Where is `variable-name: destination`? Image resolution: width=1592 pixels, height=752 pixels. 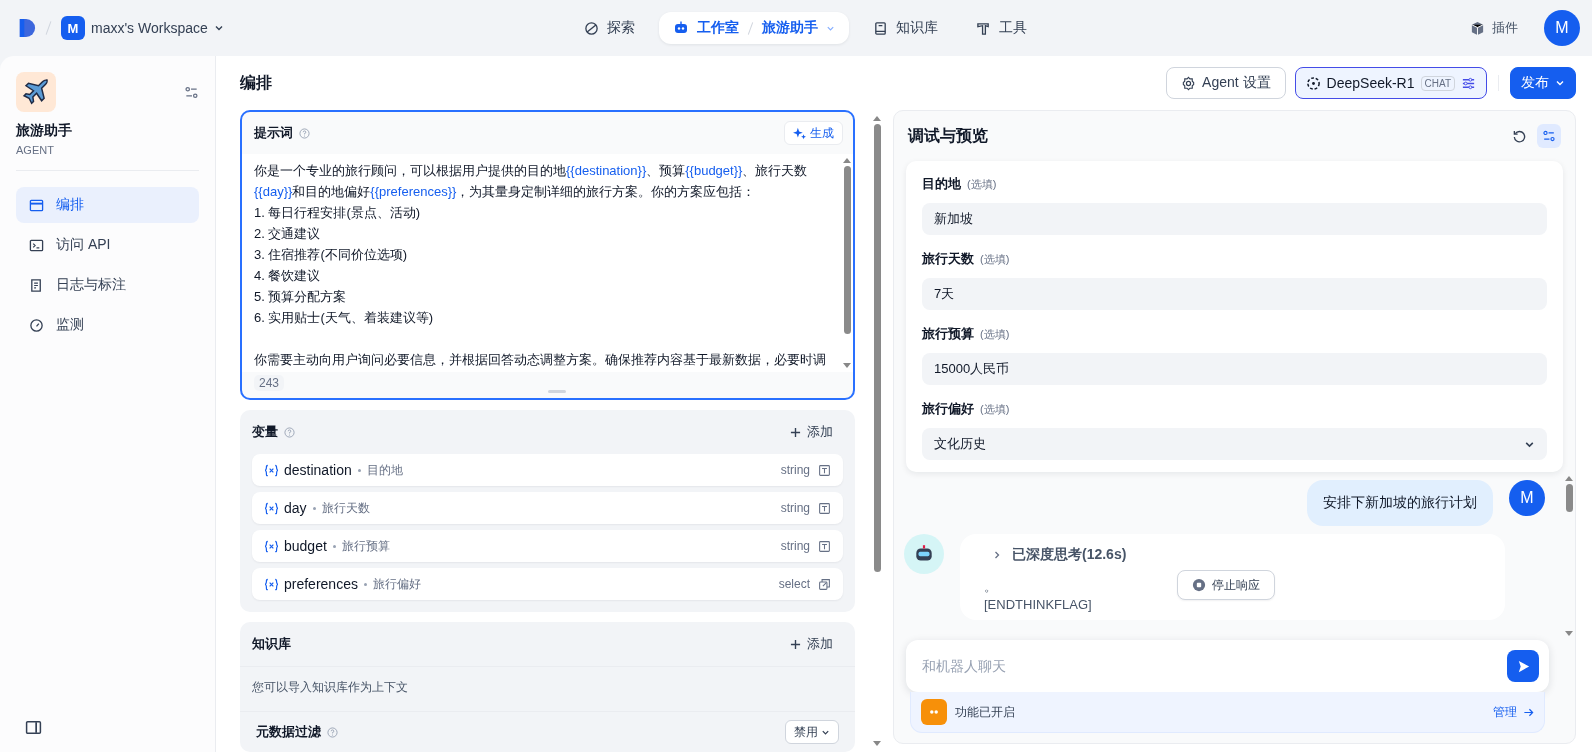 variable-name: destination is located at coordinates (318, 470).